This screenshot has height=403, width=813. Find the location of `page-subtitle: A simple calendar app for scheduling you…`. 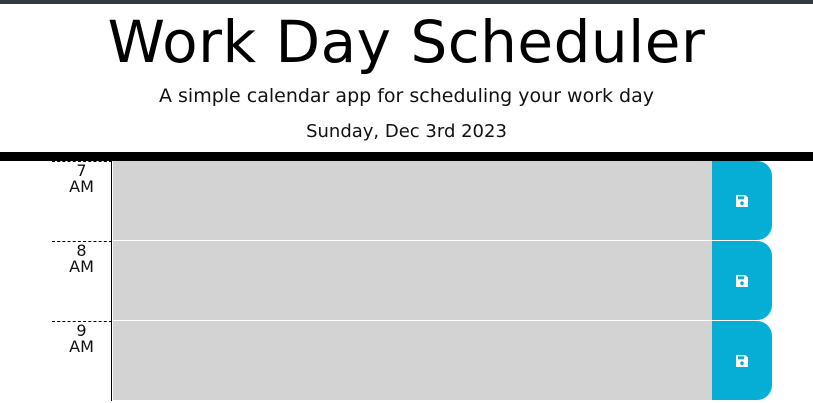

page-subtitle: A simple calendar app for scheduling you… is located at coordinates (406, 96).